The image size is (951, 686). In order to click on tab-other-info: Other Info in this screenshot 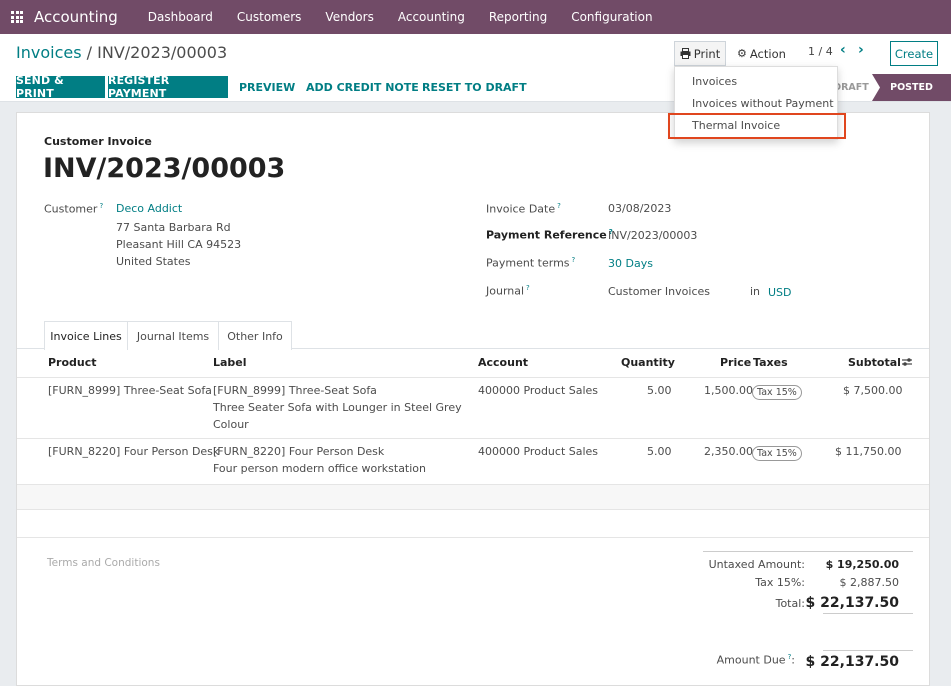, I will do `click(255, 335)`.